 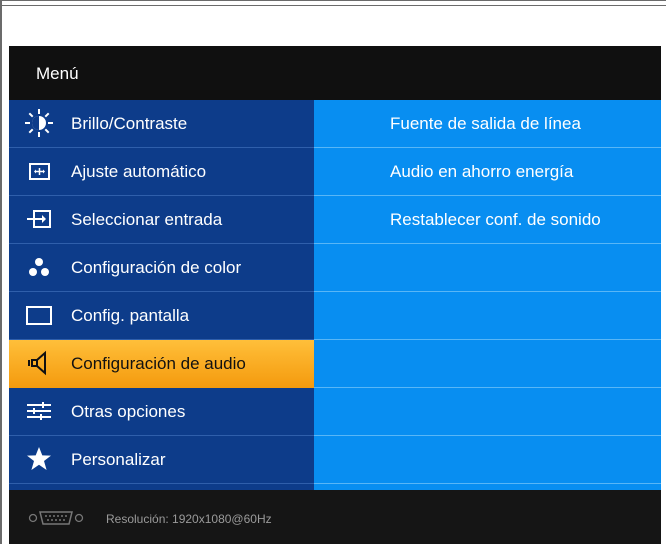 What do you see at coordinates (482, 171) in the screenshot?
I see `submenu-label-audio-power-save: Audio en ahorro energía` at bounding box center [482, 171].